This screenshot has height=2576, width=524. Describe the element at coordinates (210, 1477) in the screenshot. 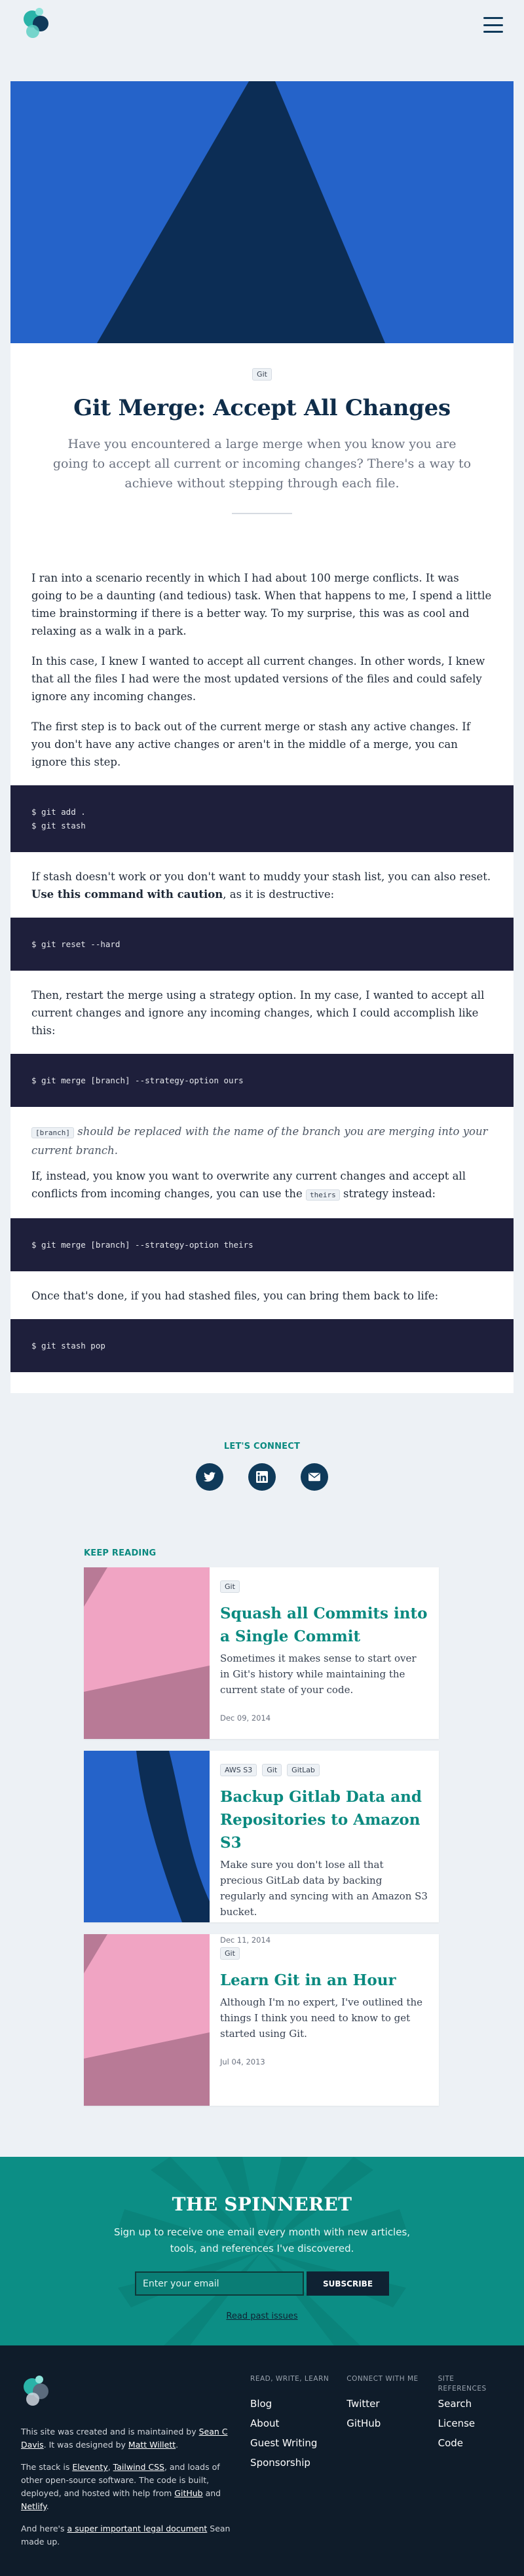

I see `twitter-icon` at that location.